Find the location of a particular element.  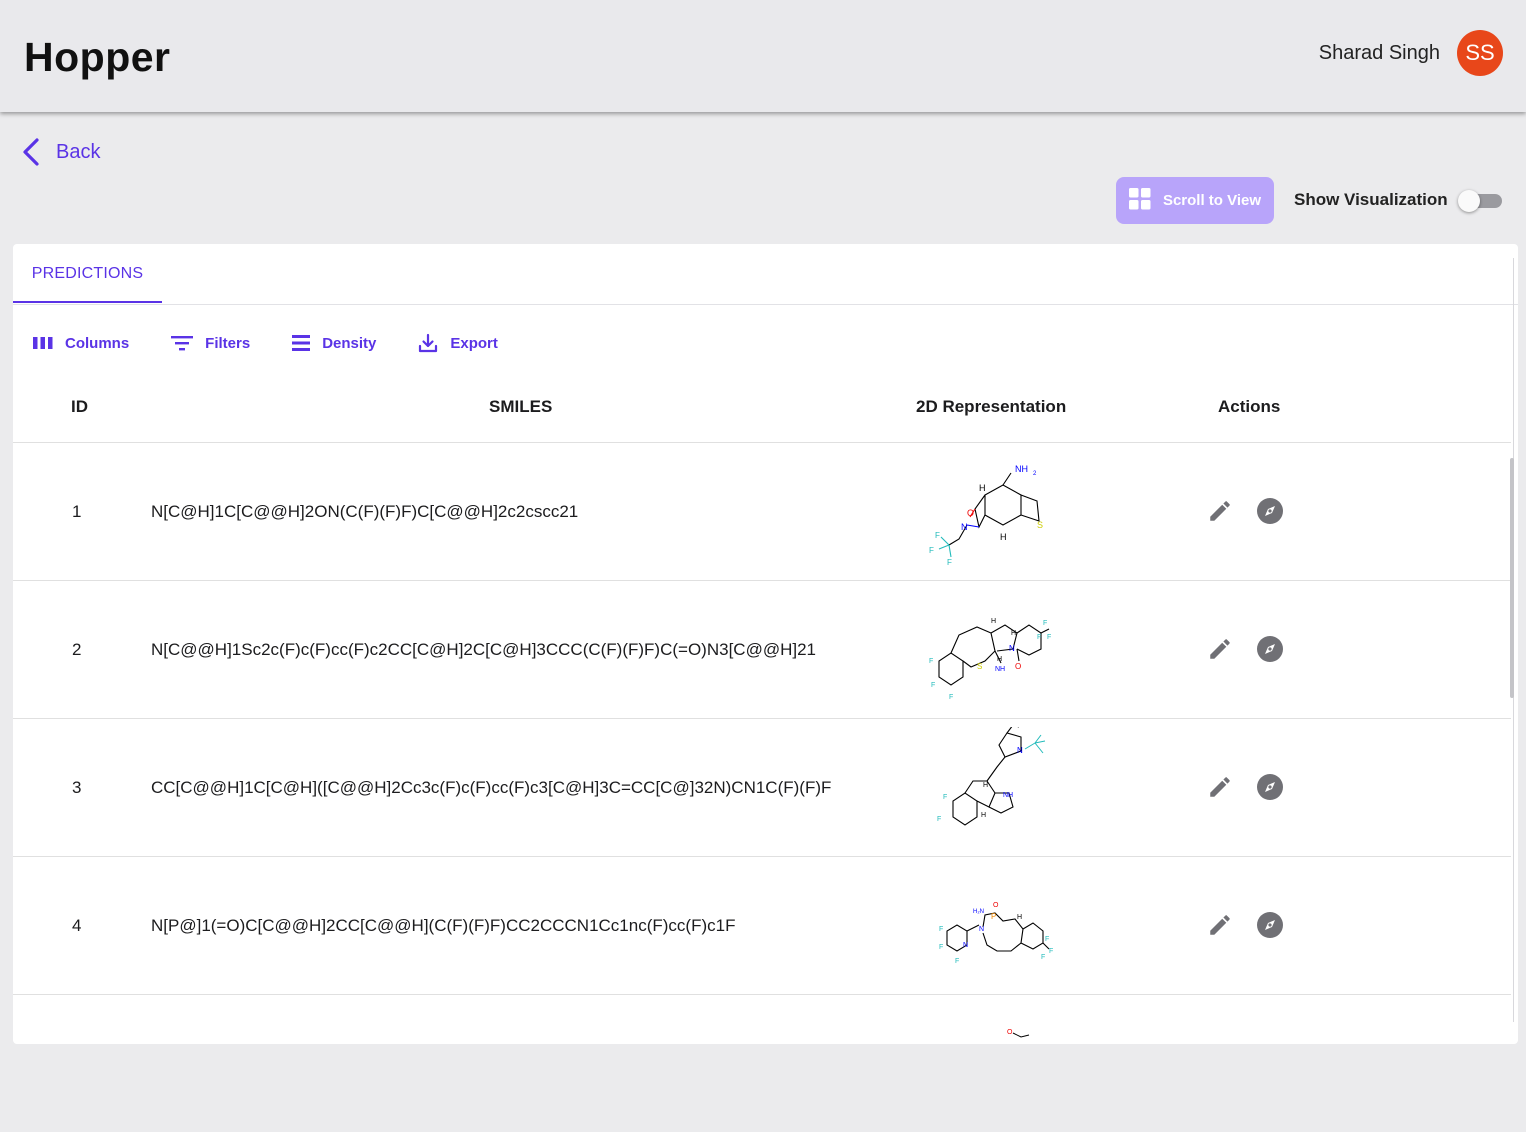

svg-text: P is located at coordinates (993, 916).